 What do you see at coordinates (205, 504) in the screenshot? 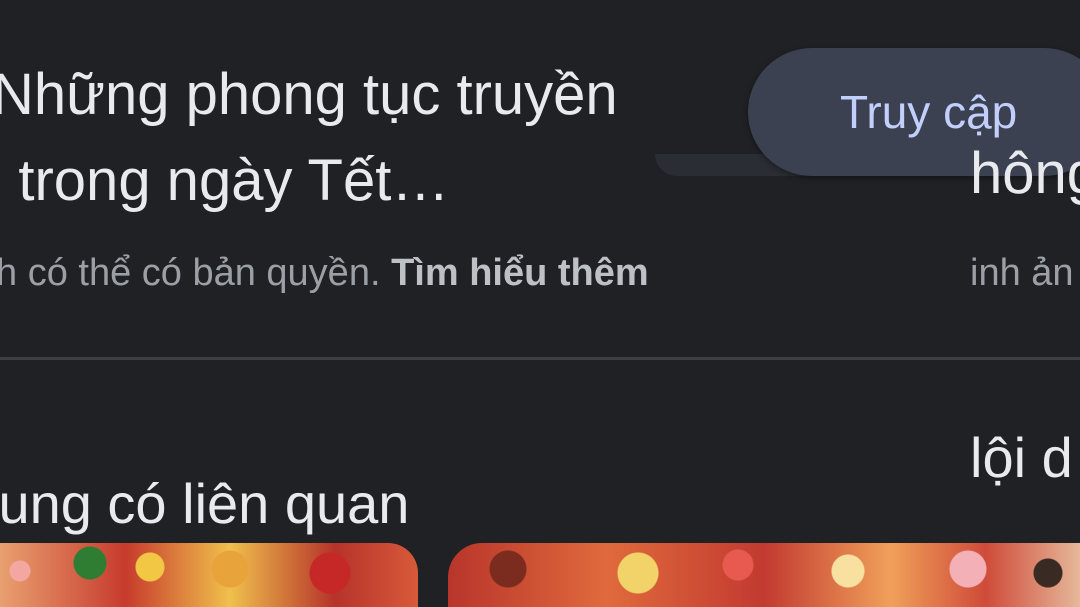
I see `related-content-heading: lung có liên quan` at bounding box center [205, 504].